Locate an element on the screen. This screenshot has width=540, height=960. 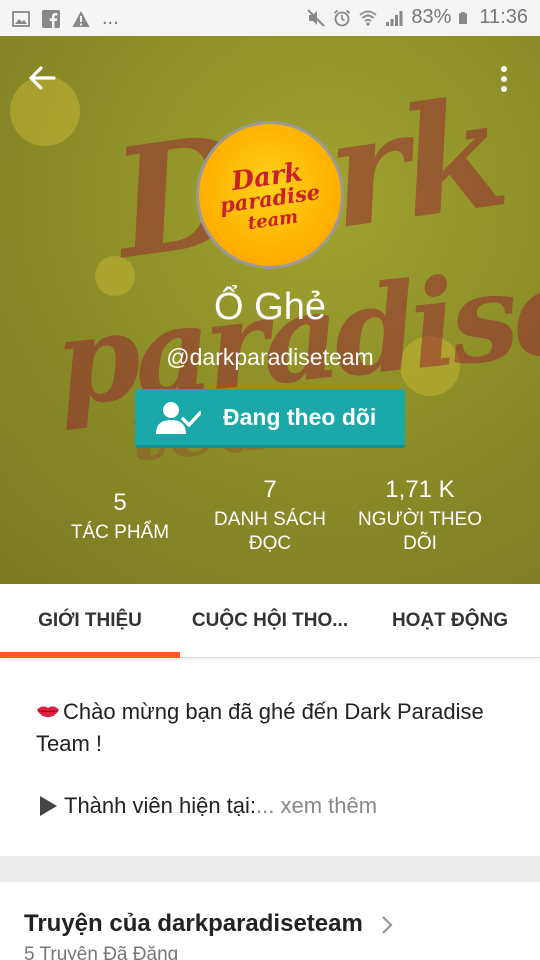
status-bar: ... 83% 11:36 is located at coordinates (270, 18).